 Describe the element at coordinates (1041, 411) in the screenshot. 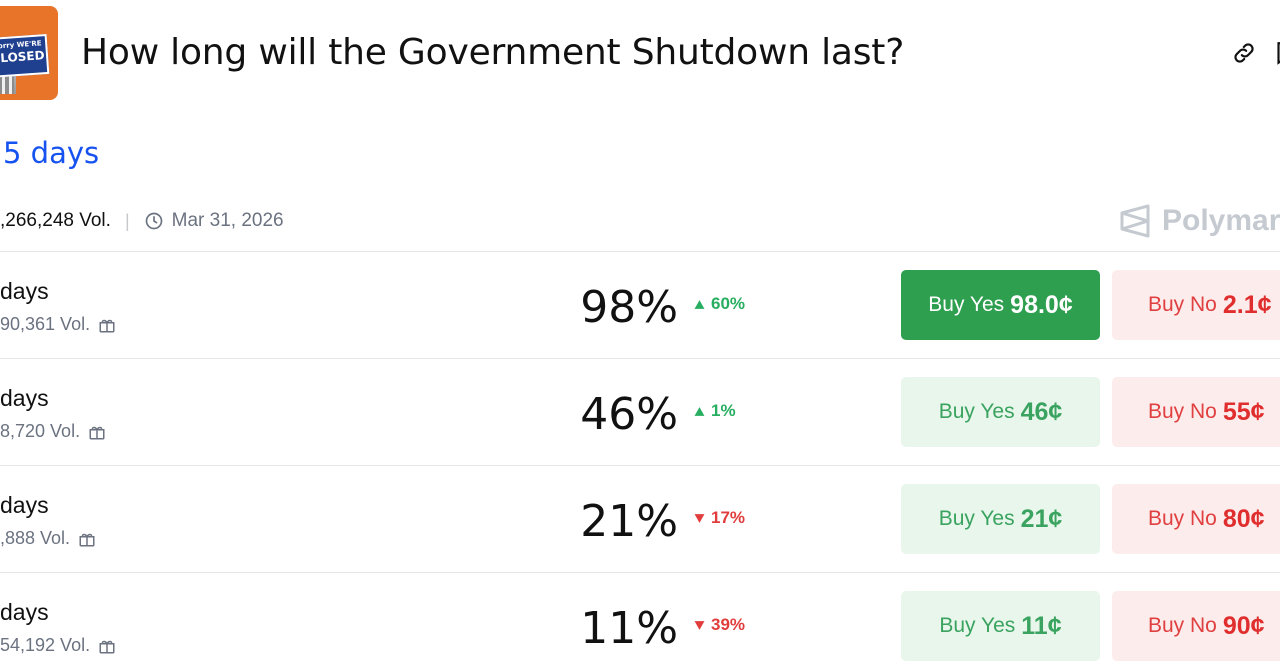

I see `buy-yes-price: 46¢` at that location.